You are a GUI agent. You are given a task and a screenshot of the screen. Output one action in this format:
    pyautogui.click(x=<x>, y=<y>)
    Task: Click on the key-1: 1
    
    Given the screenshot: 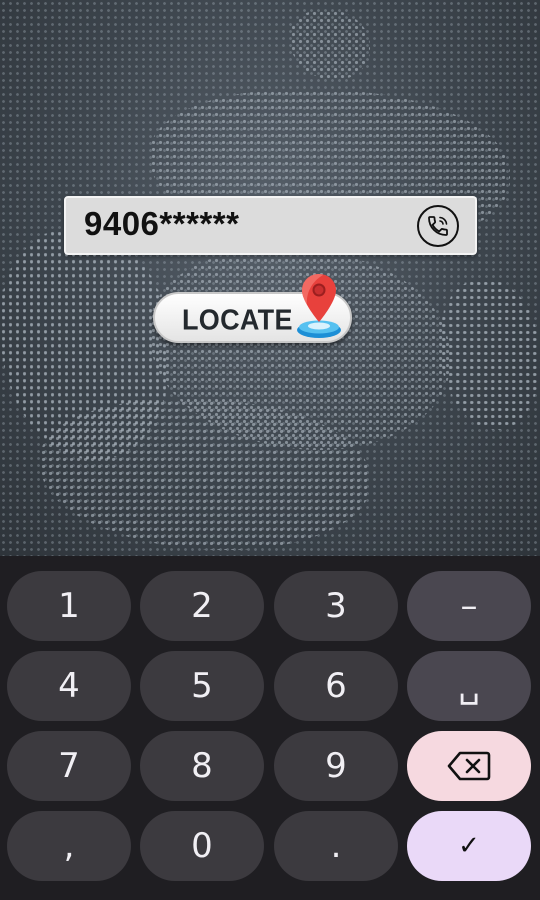 What is the action you would take?
    pyautogui.click(x=69, y=606)
    